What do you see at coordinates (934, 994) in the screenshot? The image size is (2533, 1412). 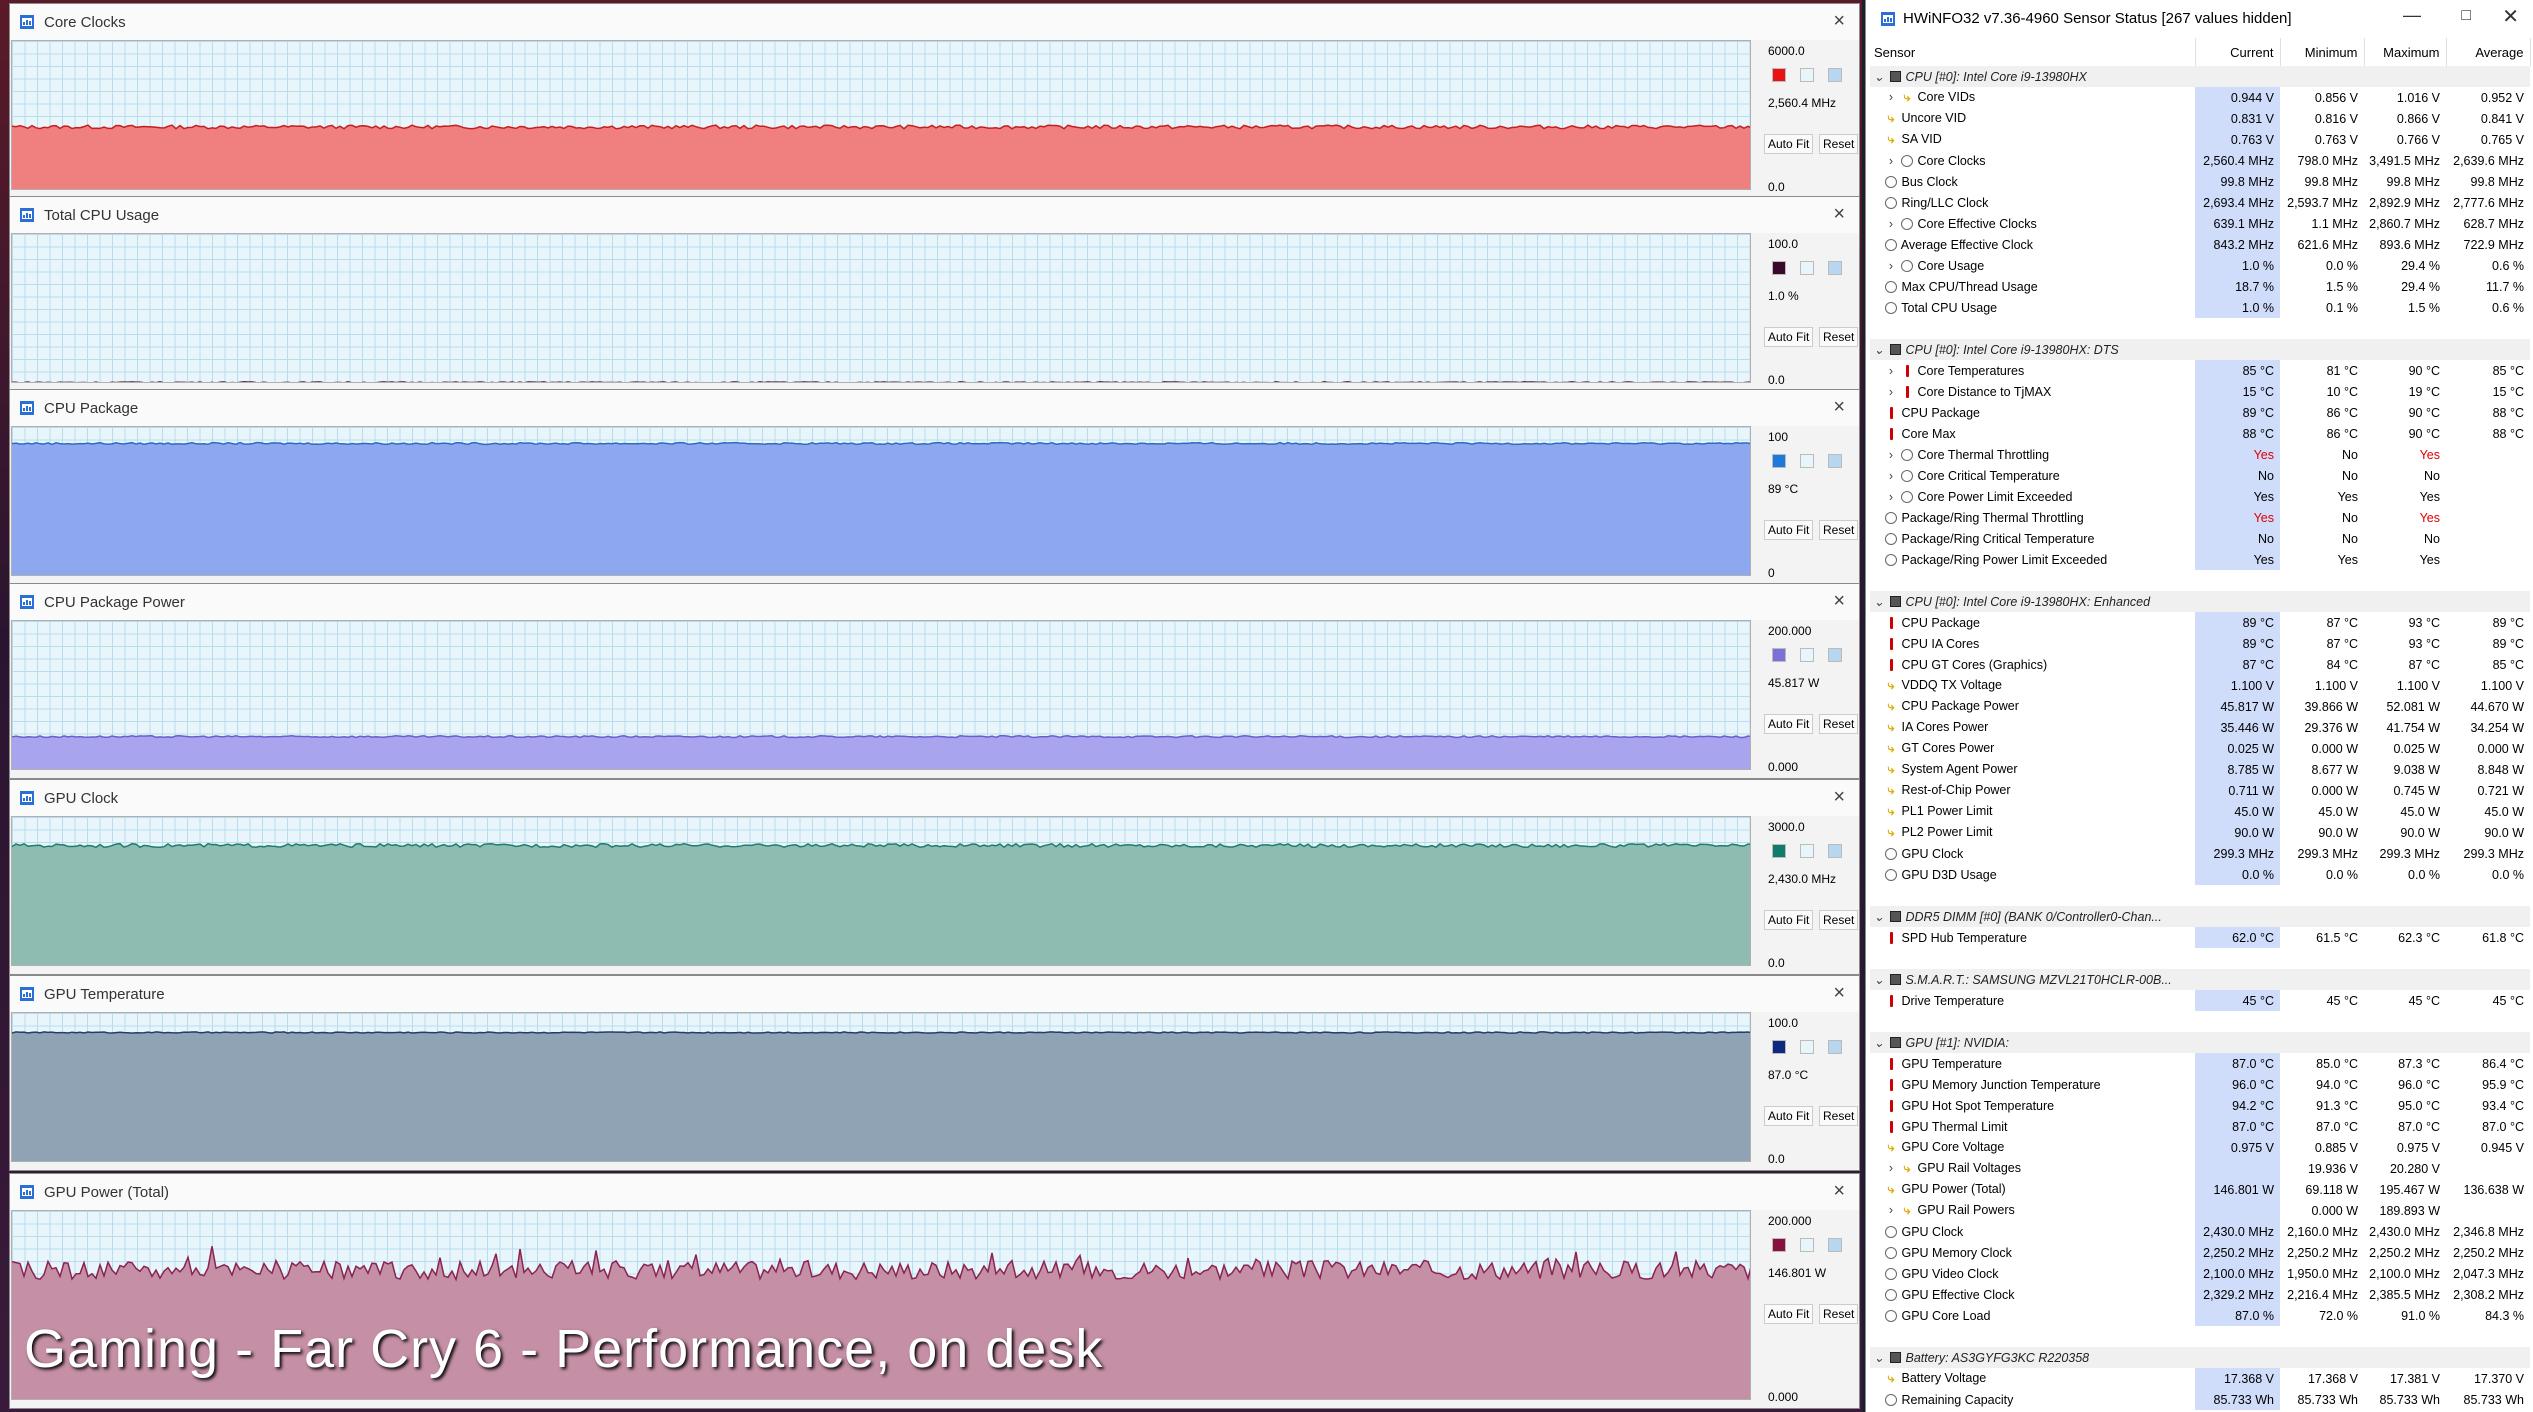 I see `graph-titlebar: GPU Temperature ×` at bounding box center [934, 994].